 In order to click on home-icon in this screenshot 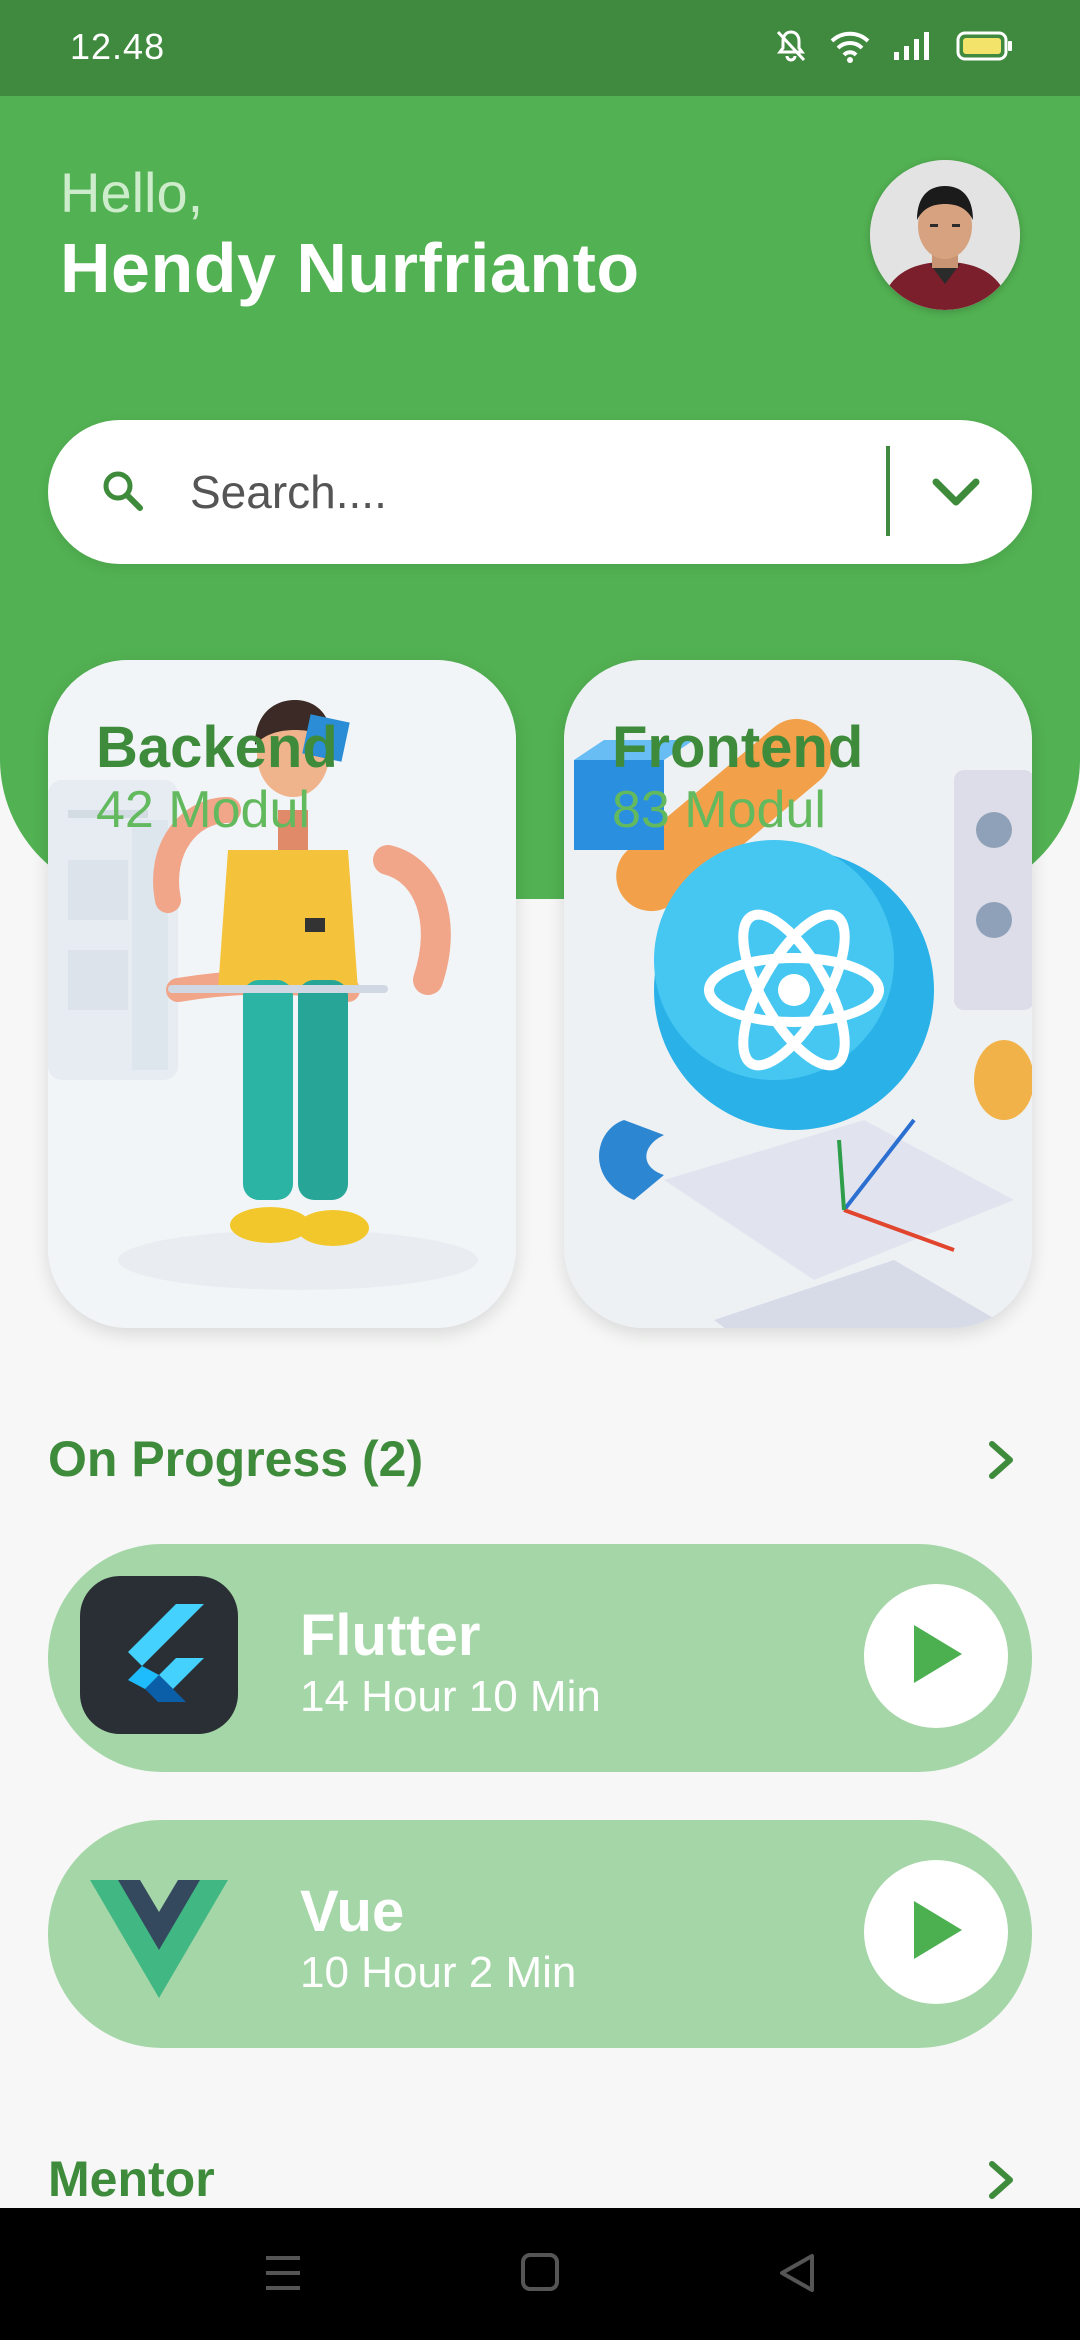, I will do `click(540, 2275)`.